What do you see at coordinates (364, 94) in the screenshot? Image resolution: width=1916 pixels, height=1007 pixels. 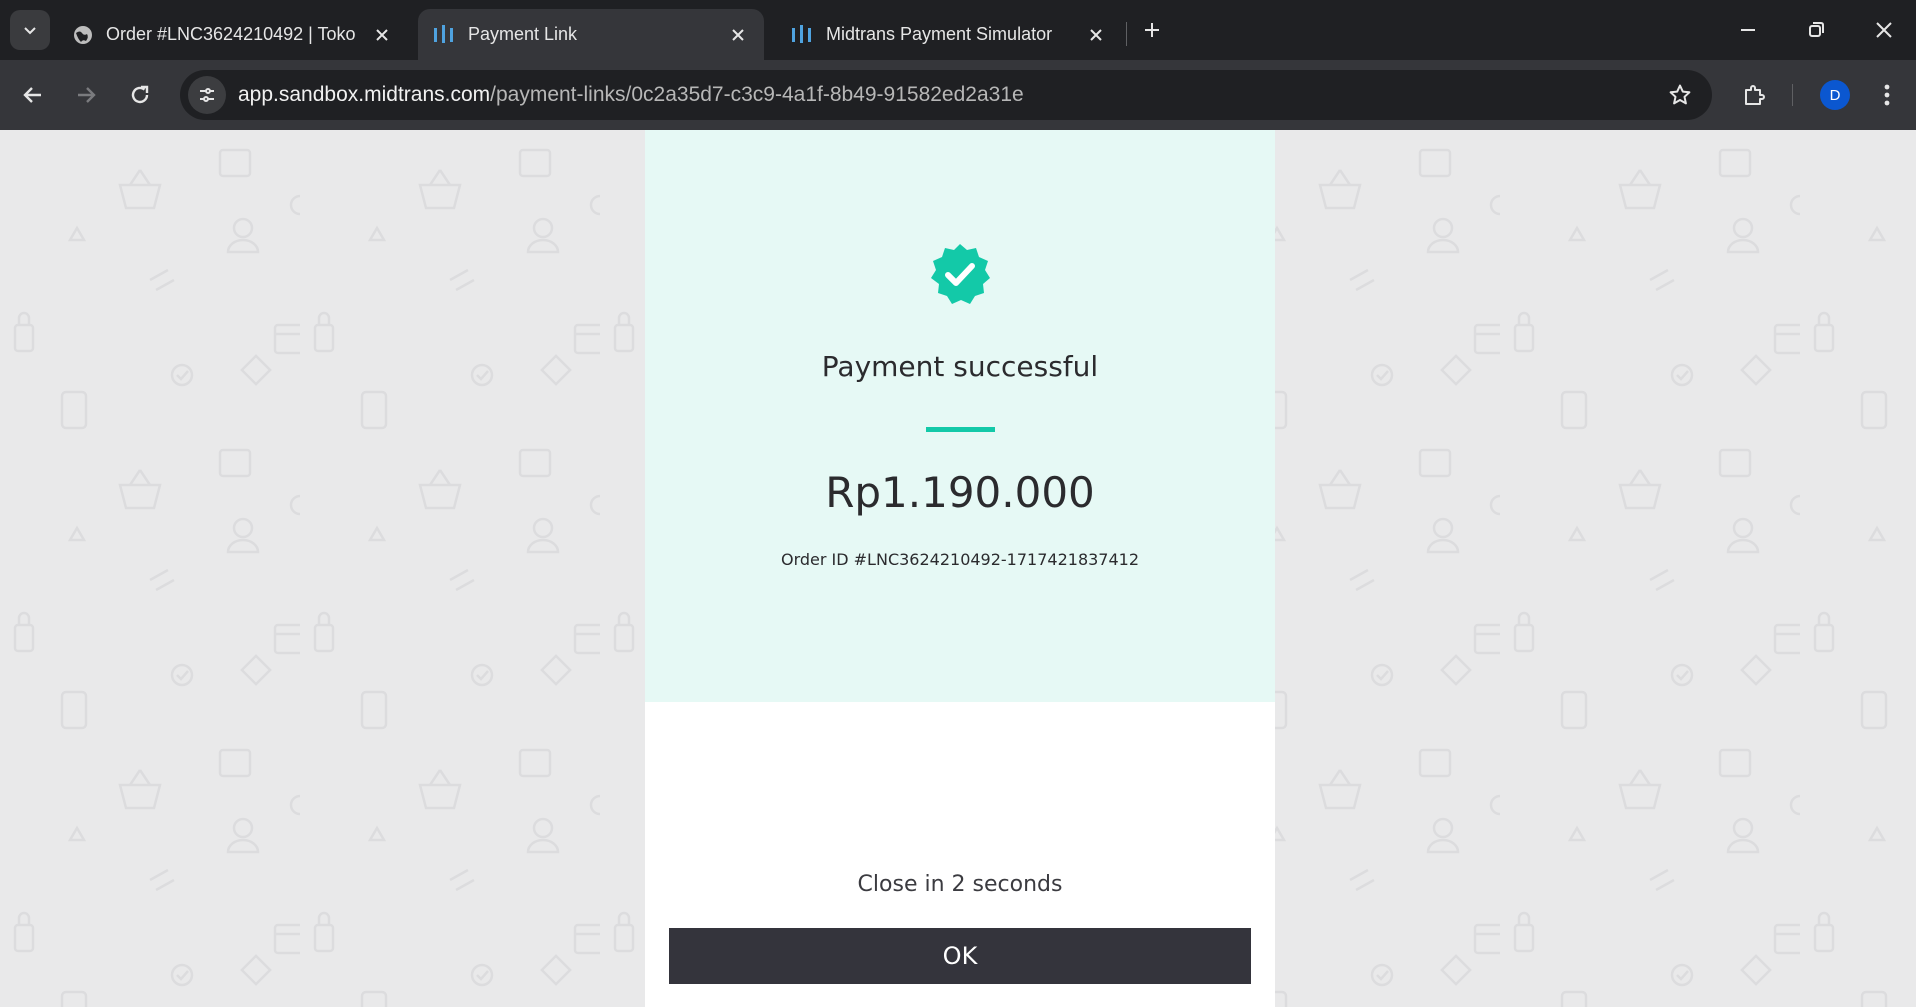 I see `url-host: app.sandbox.midtrans.com` at bounding box center [364, 94].